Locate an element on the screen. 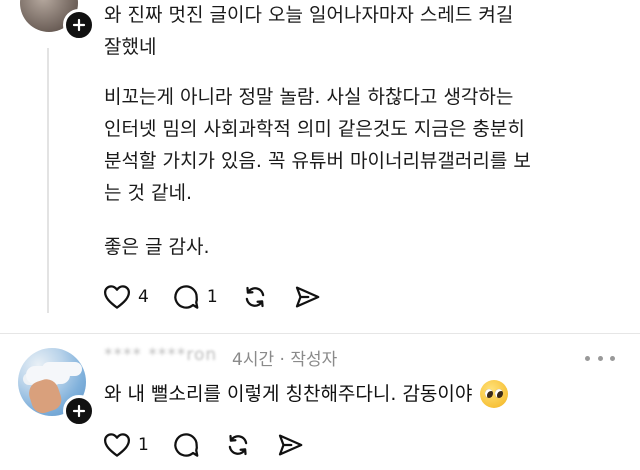  like-count: 4 is located at coordinates (143, 297).